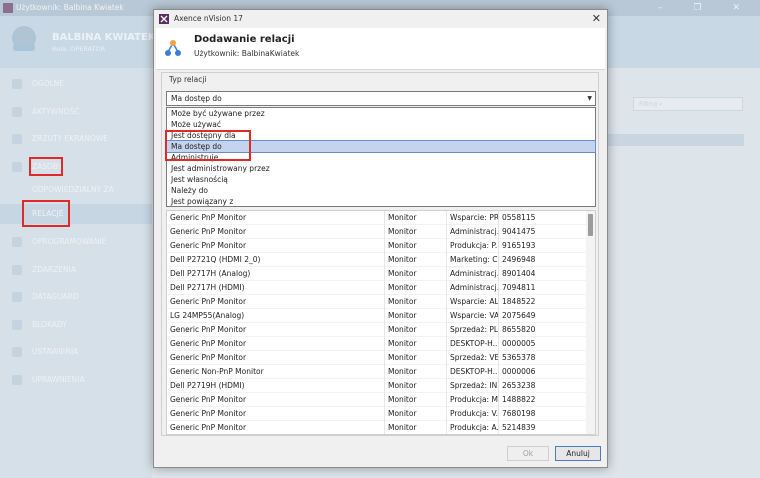 Image resolution: width=760 pixels, height=478 pixels. Describe the element at coordinates (46, 166) in the screenshot. I see `highlight-box-zasoby` at that location.